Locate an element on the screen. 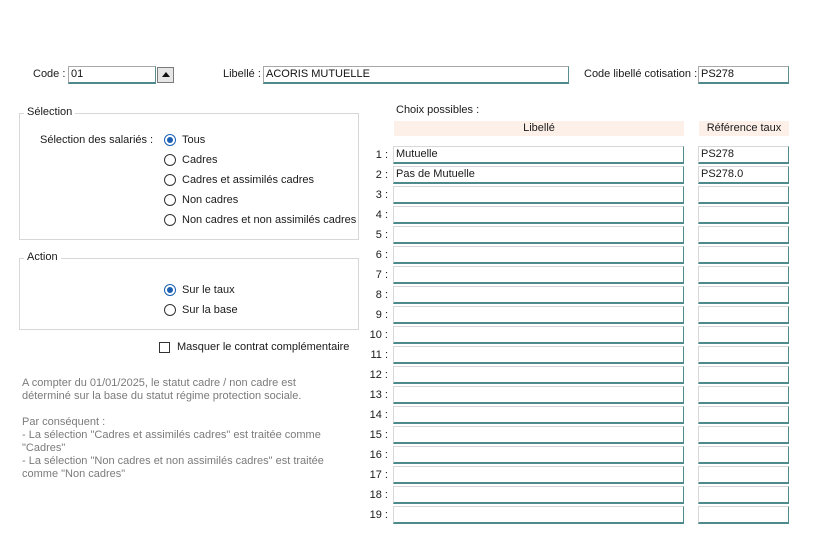  row-number: 4 : is located at coordinates (381, 215).